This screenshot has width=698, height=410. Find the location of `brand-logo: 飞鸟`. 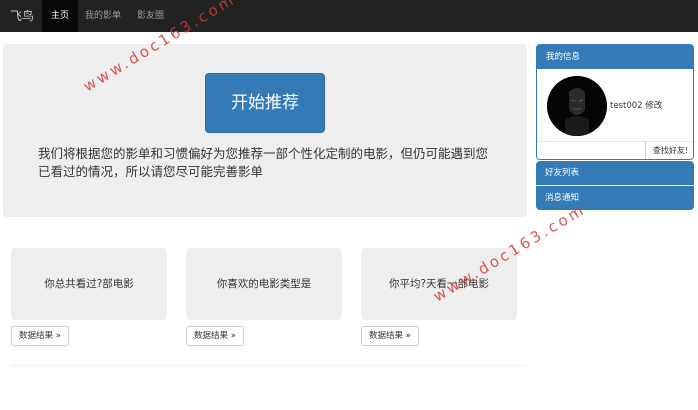

brand-logo: 飞鸟 is located at coordinates (22, 16).